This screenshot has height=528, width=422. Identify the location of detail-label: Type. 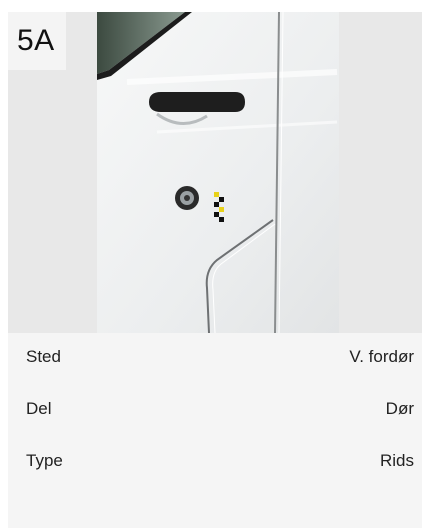
(44, 460).